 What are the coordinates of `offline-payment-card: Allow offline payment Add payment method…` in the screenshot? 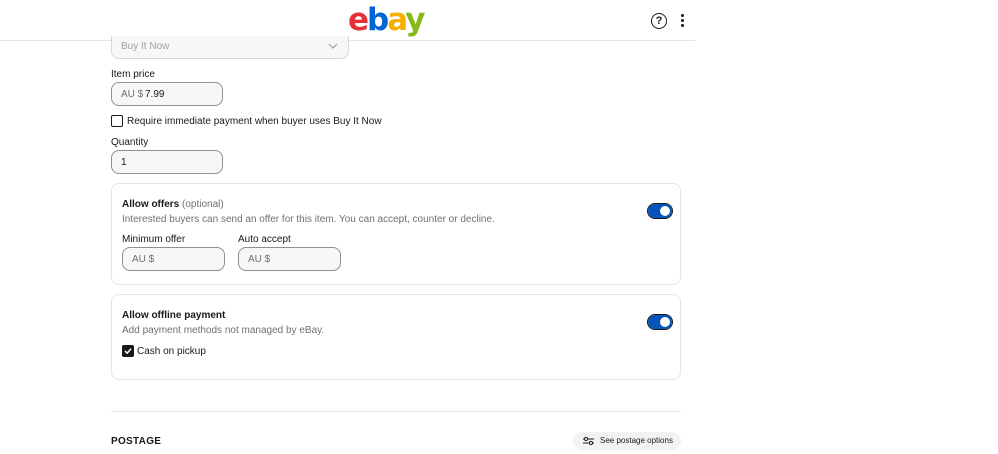 It's located at (396, 337).